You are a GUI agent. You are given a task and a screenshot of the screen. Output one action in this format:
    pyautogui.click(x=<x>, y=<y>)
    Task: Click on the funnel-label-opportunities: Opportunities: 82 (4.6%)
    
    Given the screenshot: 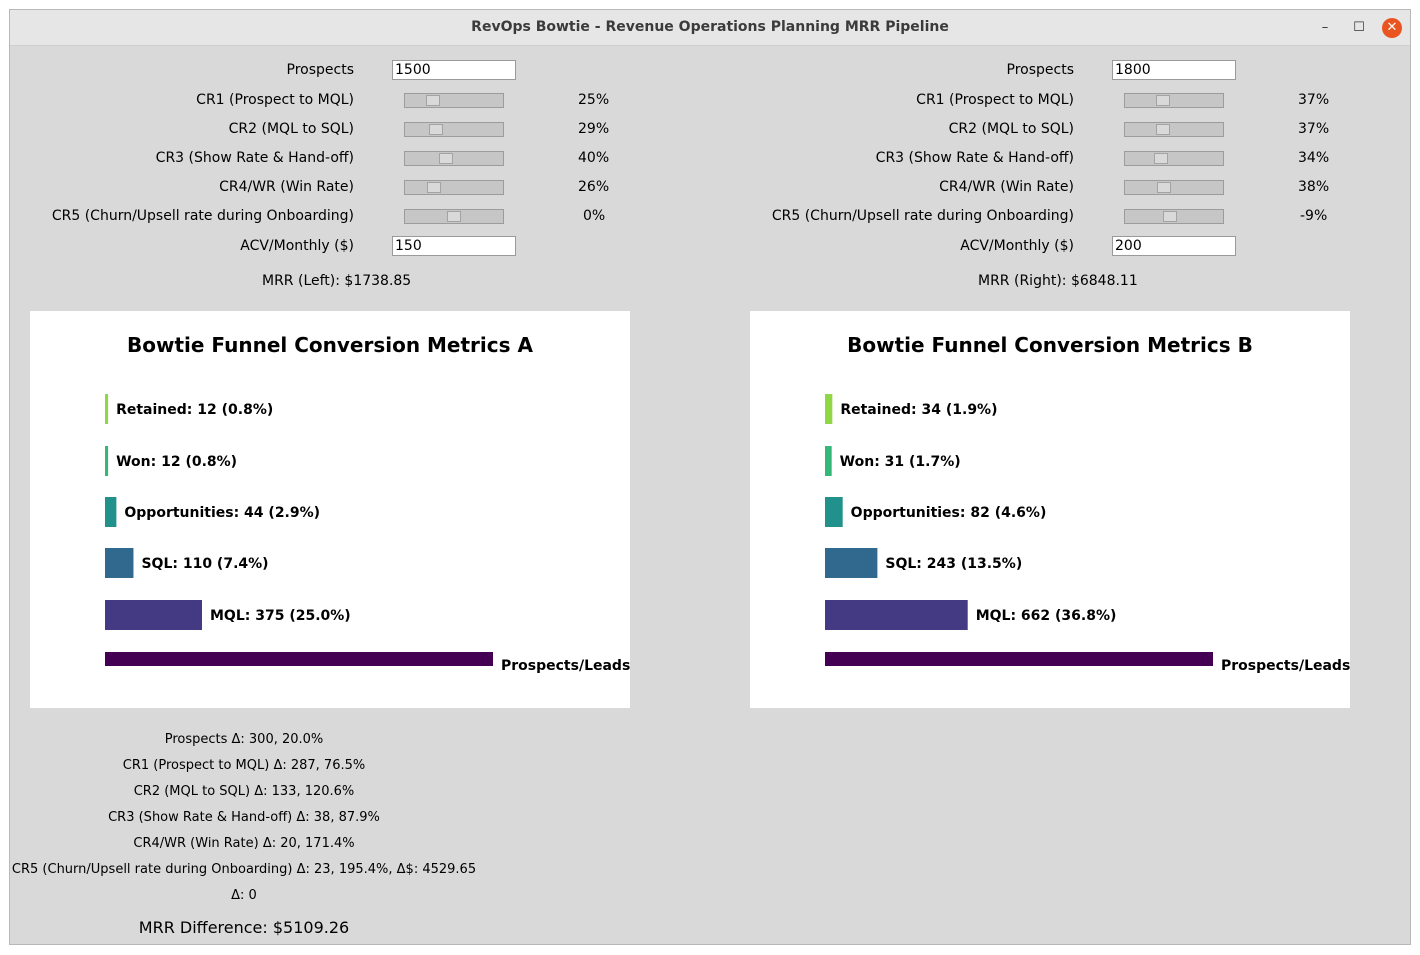 What is the action you would take?
    pyautogui.click(x=949, y=513)
    